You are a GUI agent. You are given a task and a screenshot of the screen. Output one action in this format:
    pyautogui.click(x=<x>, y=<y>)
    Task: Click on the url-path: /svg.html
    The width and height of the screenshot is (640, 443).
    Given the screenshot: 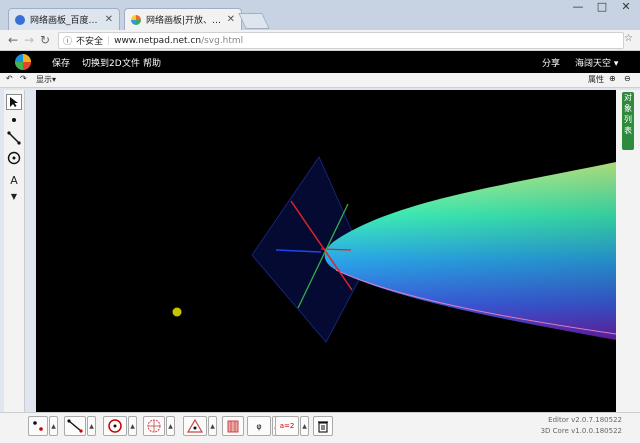 What is the action you would take?
    pyautogui.click(x=222, y=40)
    